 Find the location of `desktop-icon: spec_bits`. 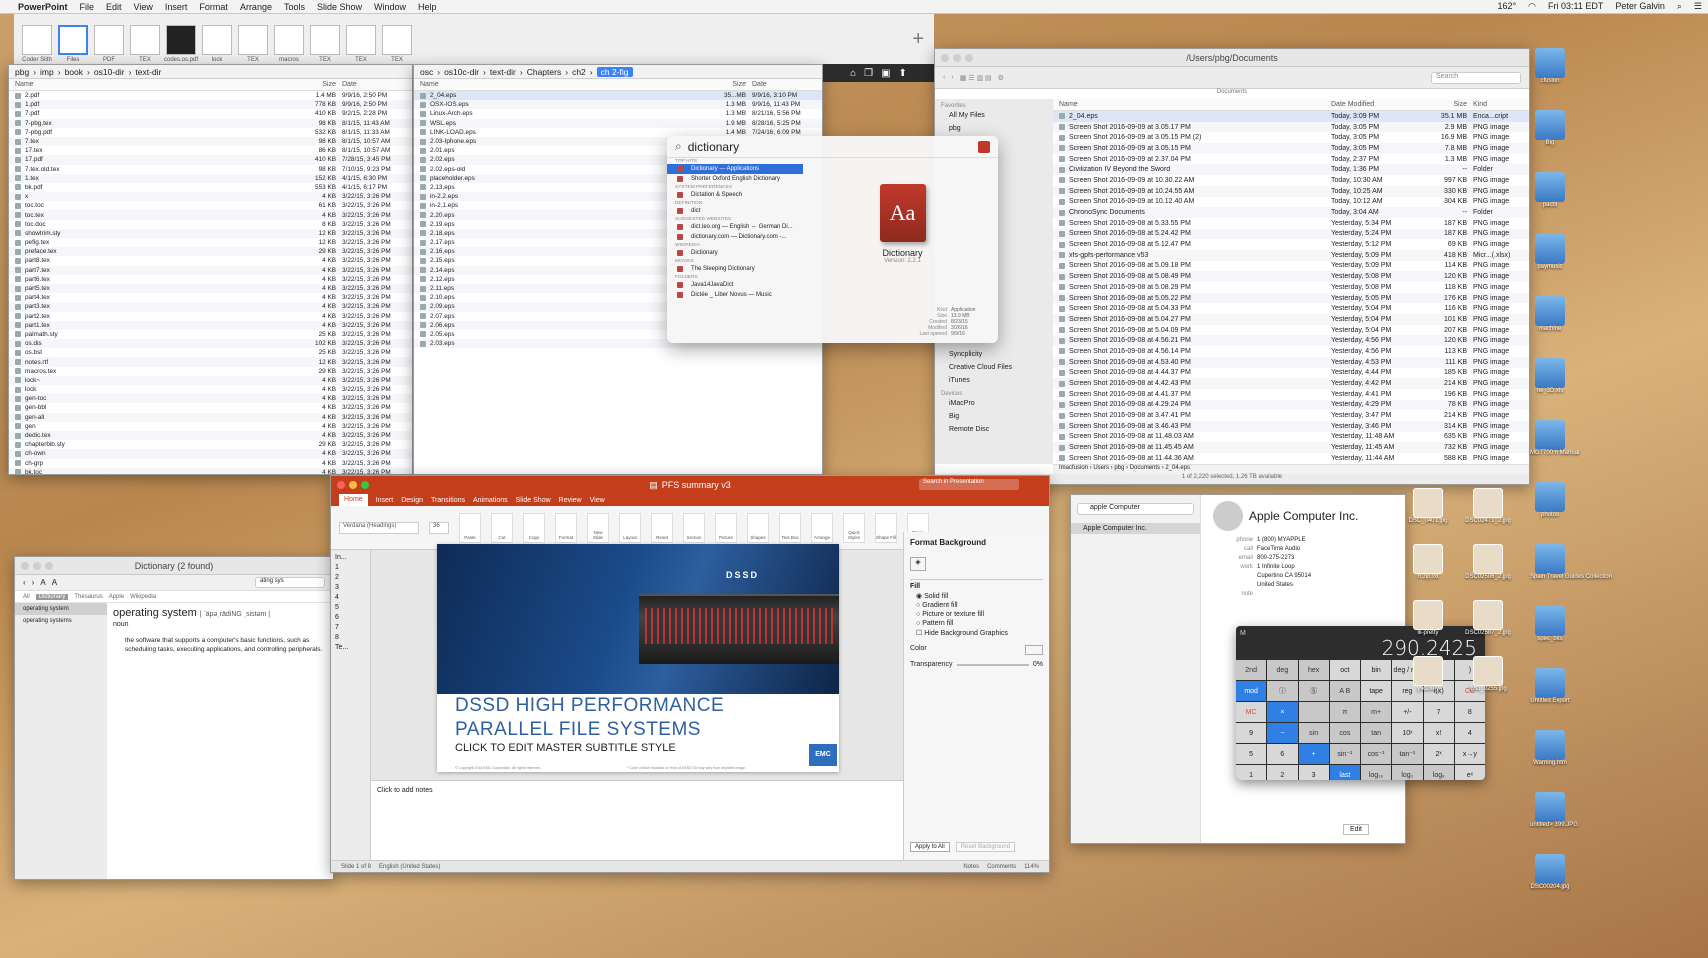

desktop-icon: spec_bits is located at coordinates (1550, 624).